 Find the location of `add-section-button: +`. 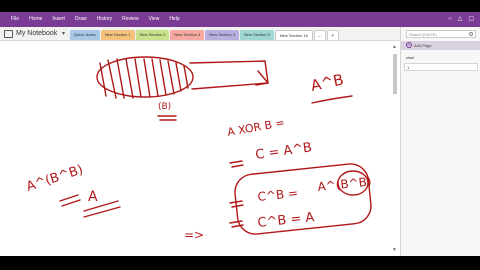

add-section-button: + is located at coordinates (332, 35).